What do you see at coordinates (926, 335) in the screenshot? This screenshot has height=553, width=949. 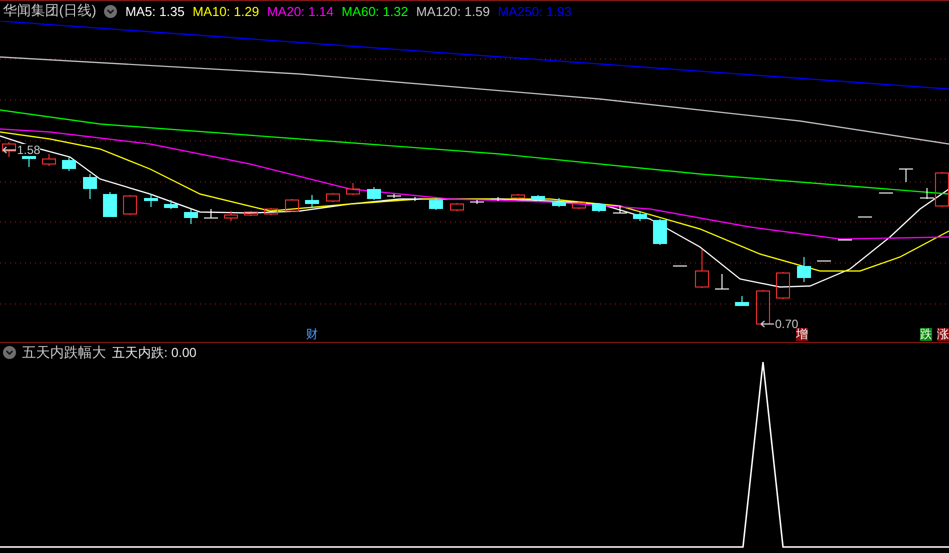 I see `event-badge: 跌` at bounding box center [926, 335].